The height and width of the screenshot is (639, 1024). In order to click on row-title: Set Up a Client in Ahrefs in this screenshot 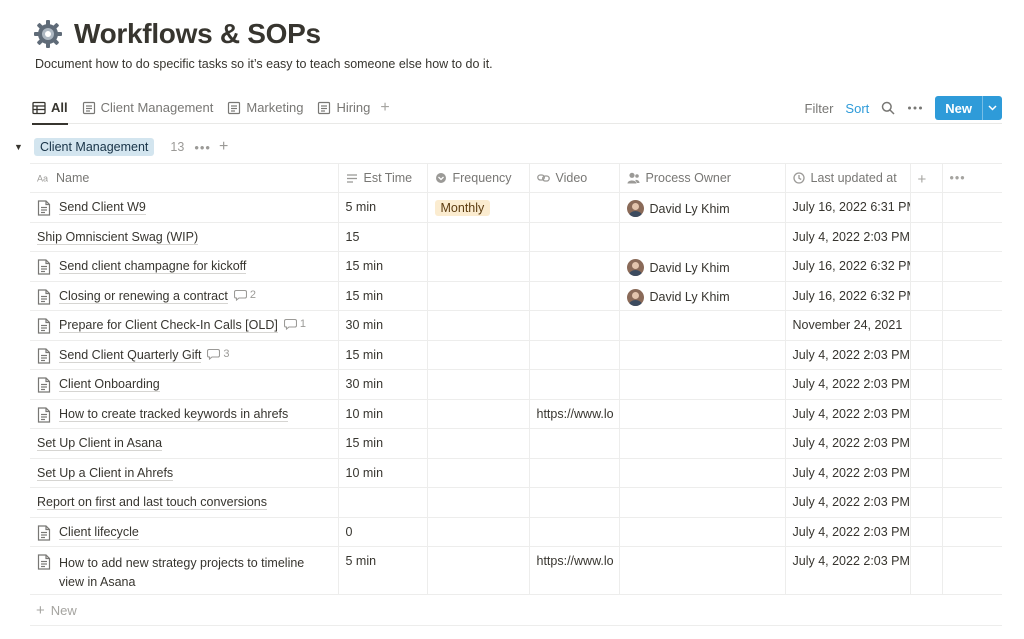, I will do `click(105, 473)`.